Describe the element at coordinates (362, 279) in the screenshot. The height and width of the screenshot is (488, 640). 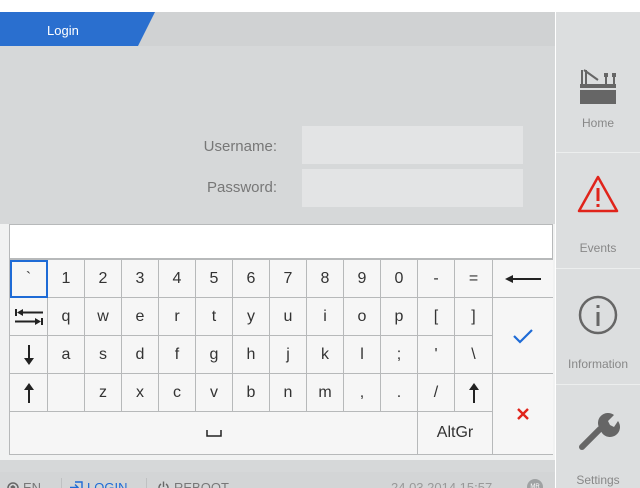
I see `key-9: 9` at that location.